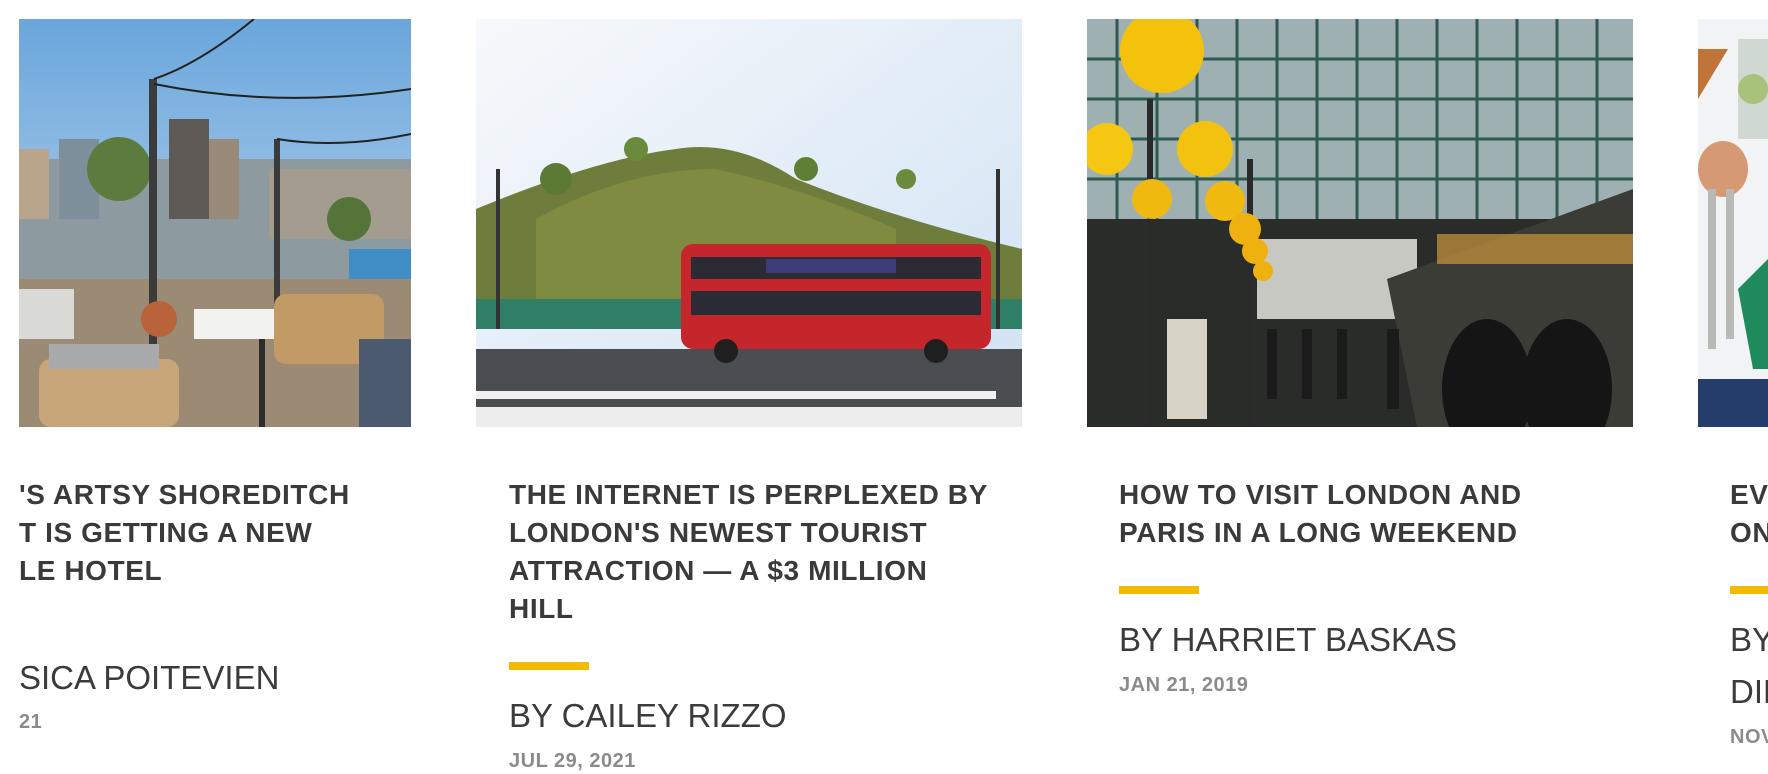  Describe the element at coordinates (1733, 223) in the screenshot. I see `article-image-drinks` at that location.